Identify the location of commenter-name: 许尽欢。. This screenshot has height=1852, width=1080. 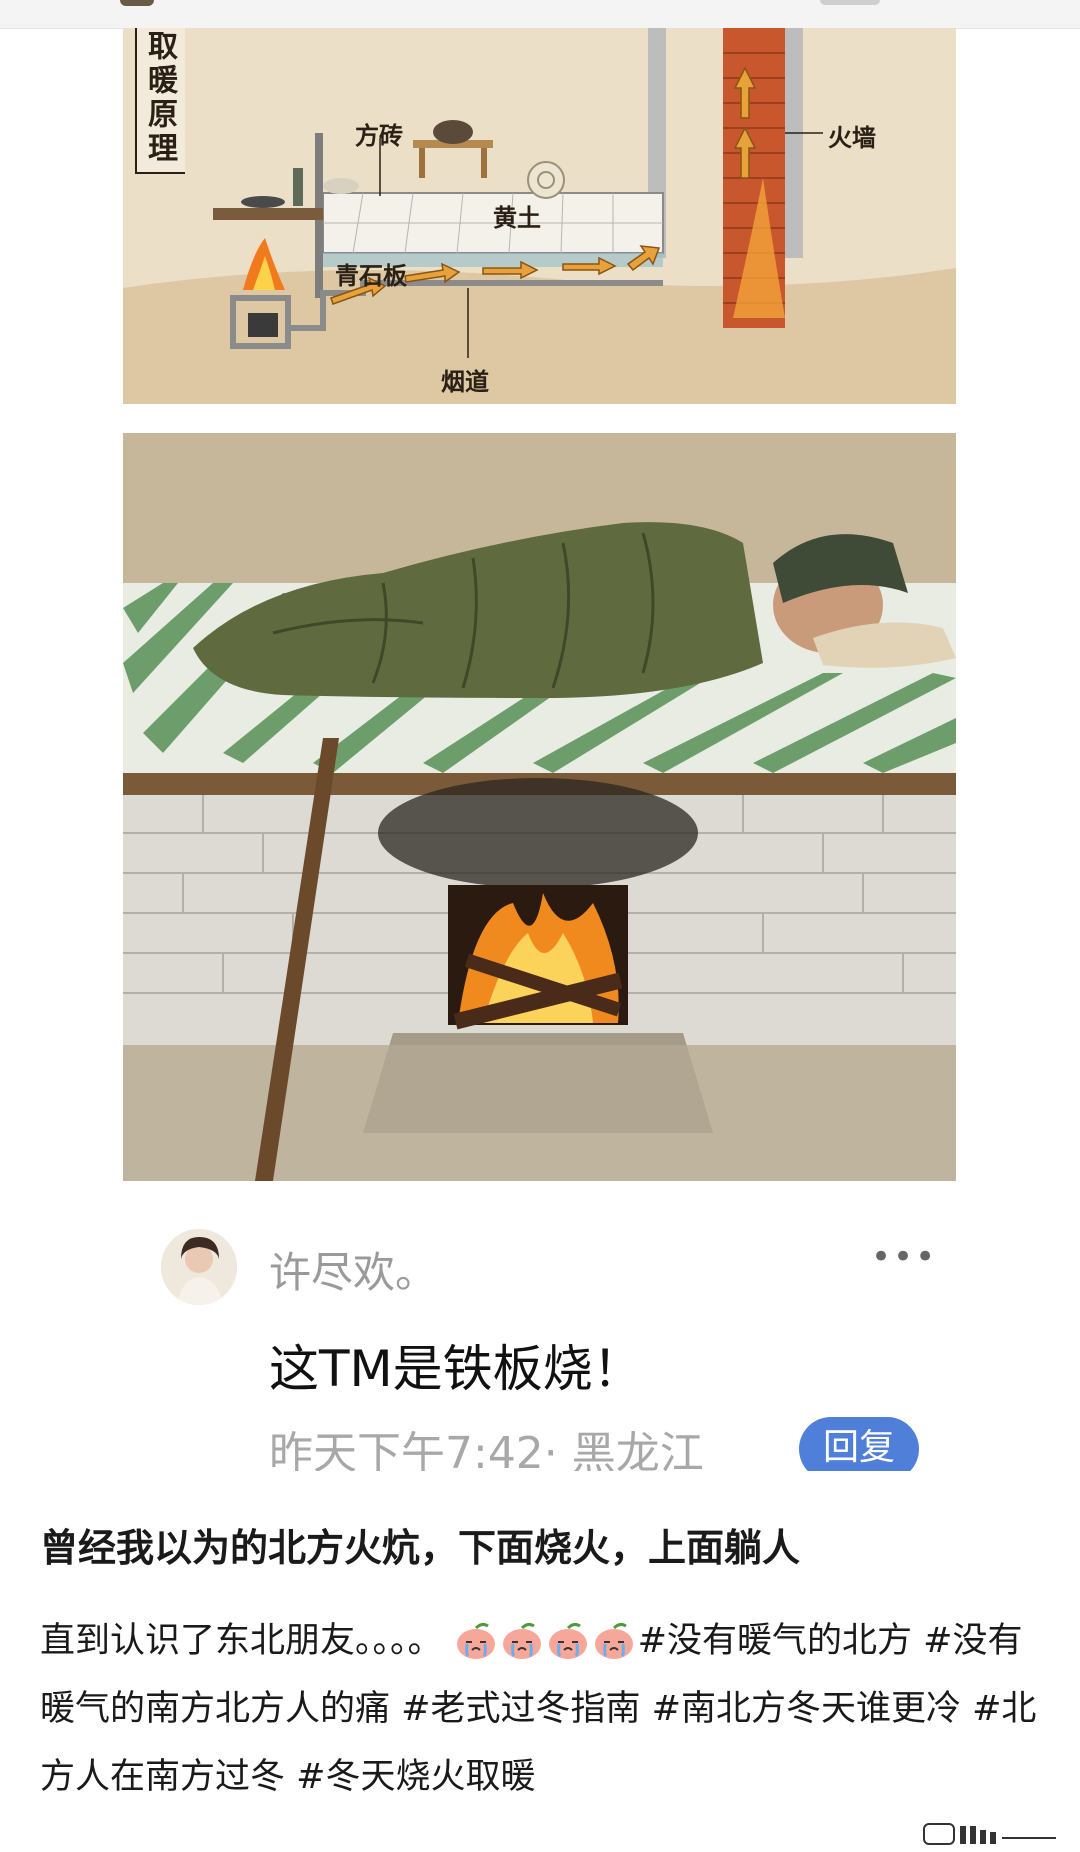
(353, 1269).